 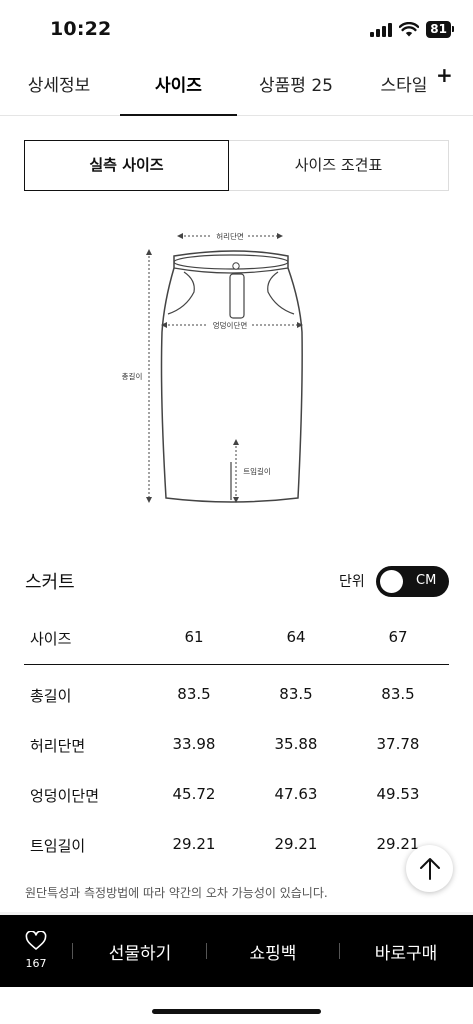 What do you see at coordinates (236, 1005) in the screenshot?
I see `home-indicator-area` at bounding box center [236, 1005].